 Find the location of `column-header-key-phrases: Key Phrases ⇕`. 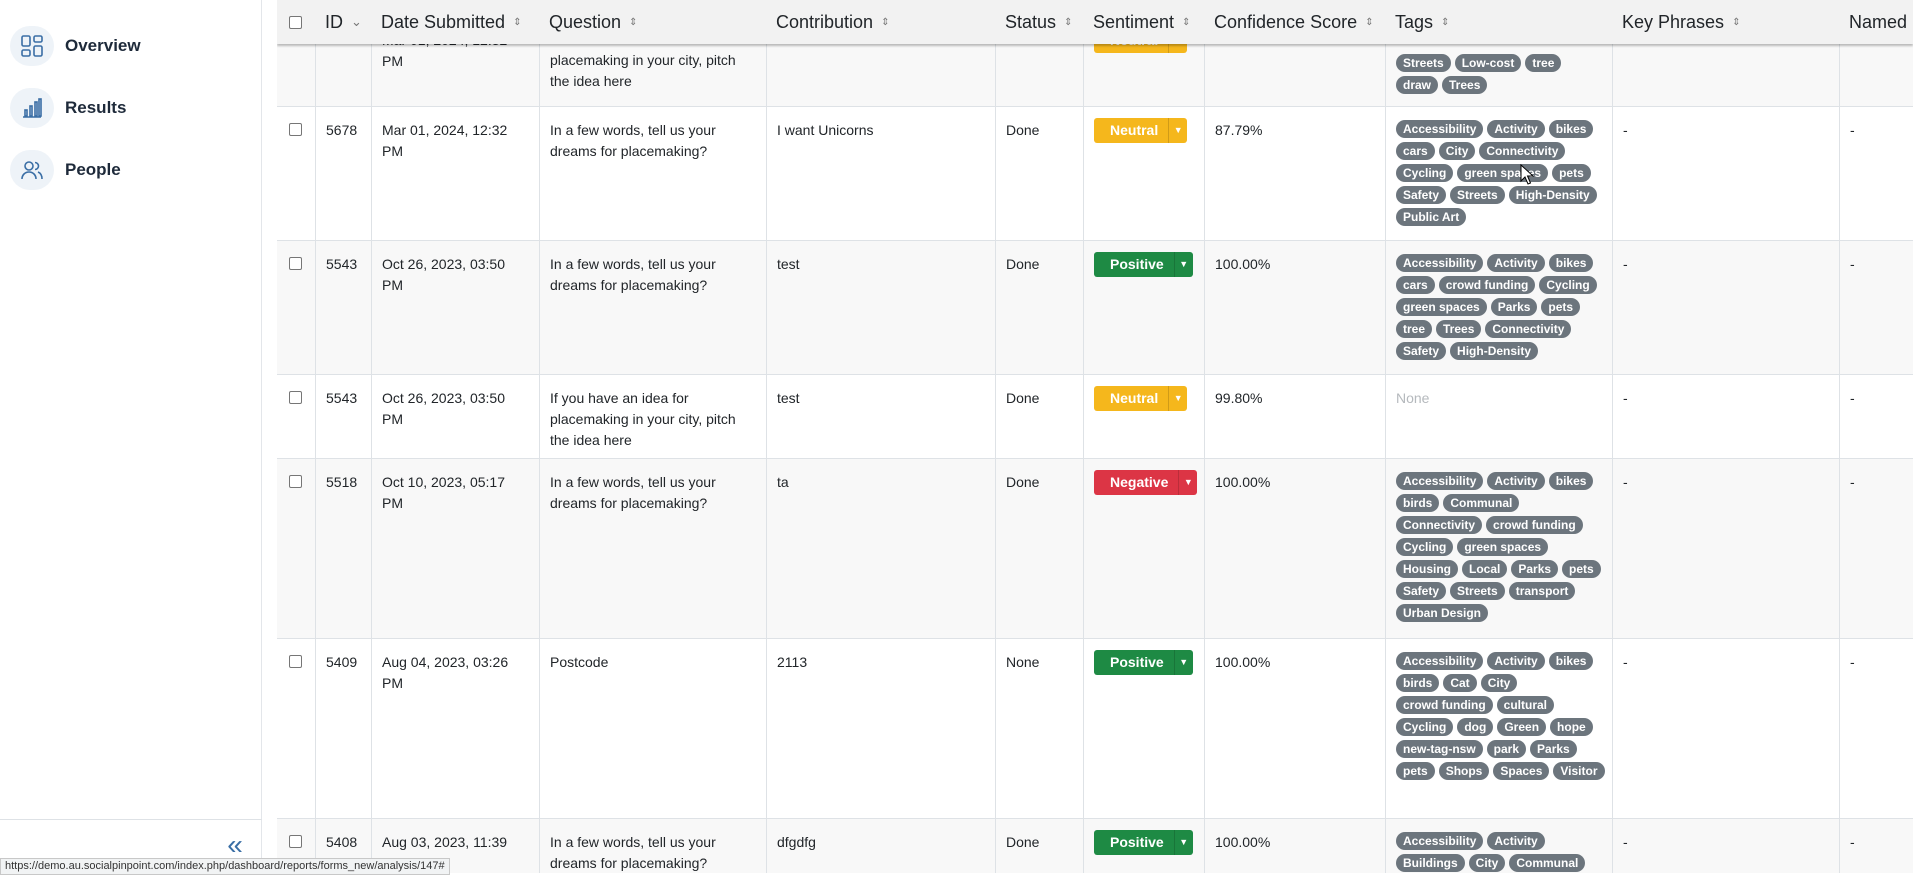

column-header-key-phrases: Key Phrases ⇕ is located at coordinates (1725, 22).